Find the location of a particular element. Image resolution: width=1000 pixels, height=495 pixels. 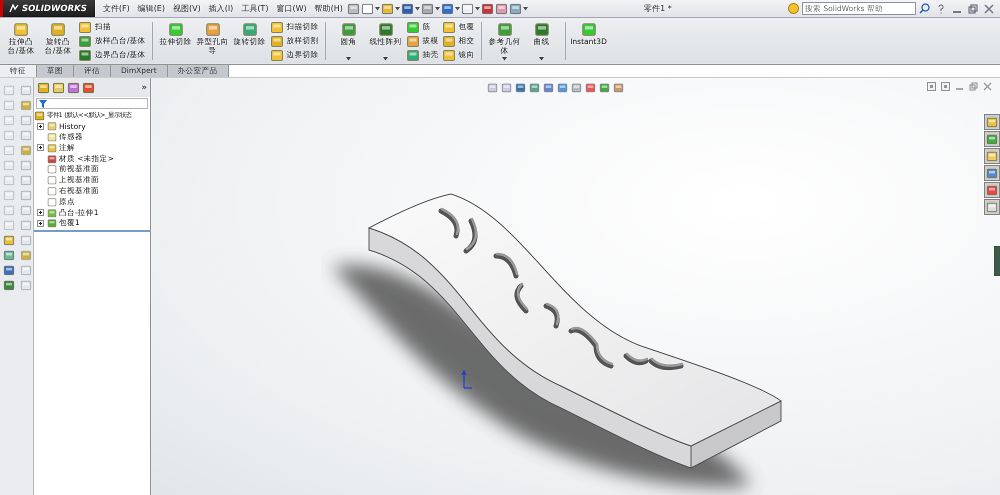

menu-item: 帮助(H) is located at coordinates (328, 8).